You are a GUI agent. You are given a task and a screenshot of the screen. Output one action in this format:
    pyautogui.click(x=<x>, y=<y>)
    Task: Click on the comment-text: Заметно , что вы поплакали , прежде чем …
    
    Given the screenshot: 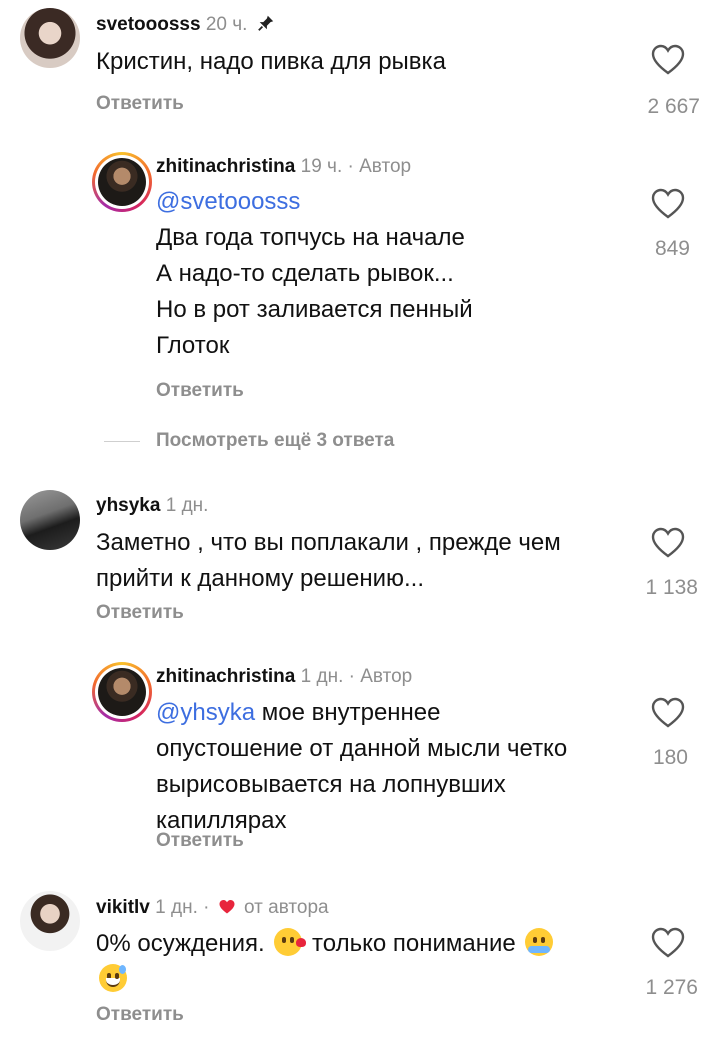 What is the action you would take?
    pyautogui.click(x=328, y=561)
    